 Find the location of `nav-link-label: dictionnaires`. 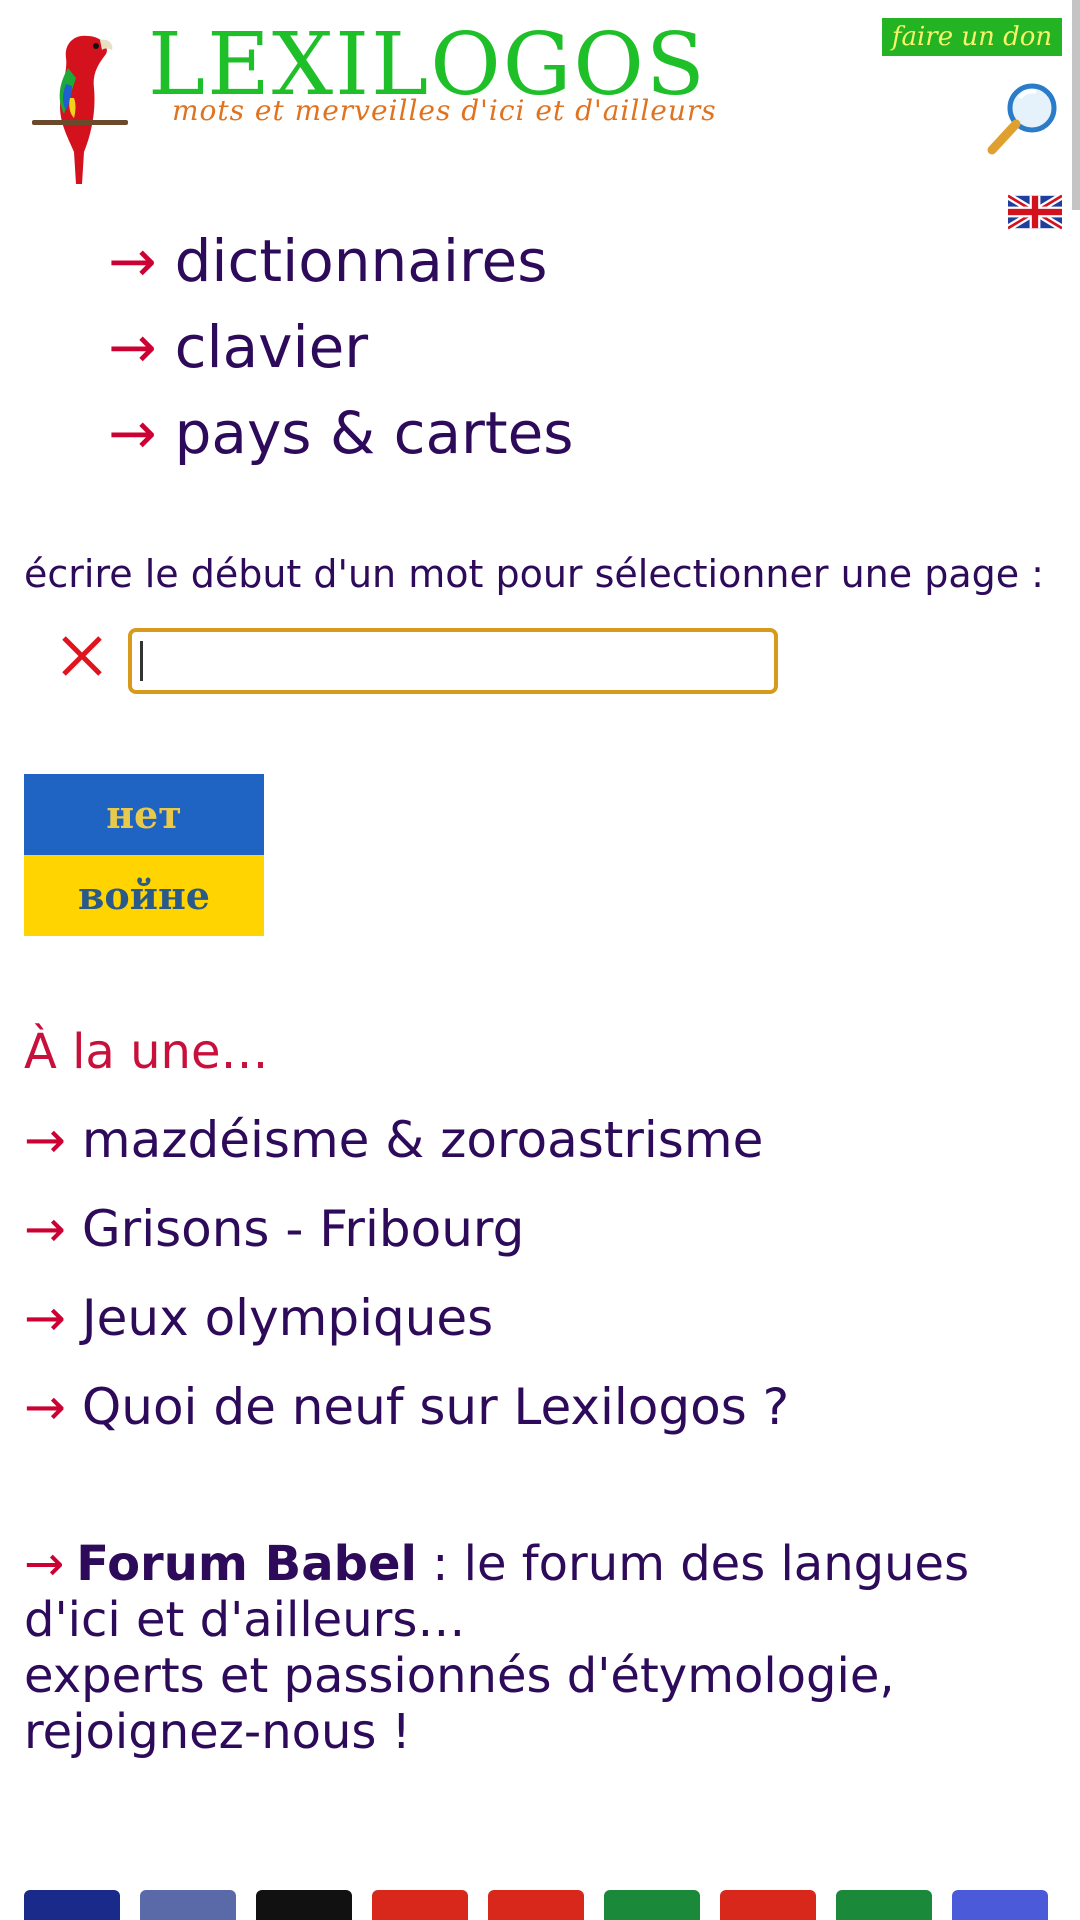

nav-link-label: dictionnaires is located at coordinates (361, 261).